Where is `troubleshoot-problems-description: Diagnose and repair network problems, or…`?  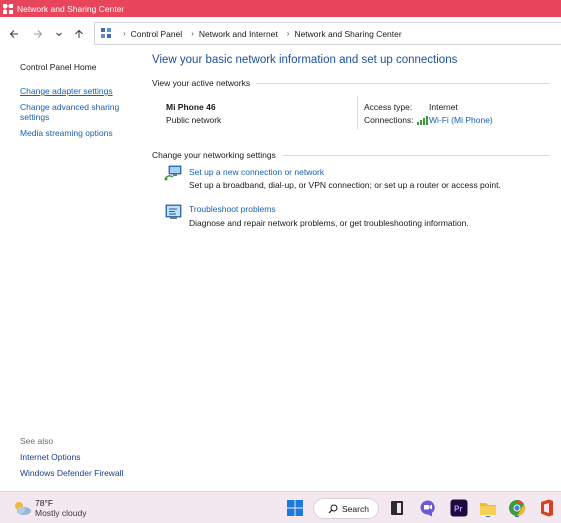
troubleshoot-problems-description: Diagnose and repair network problems, or… is located at coordinates (329, 223).